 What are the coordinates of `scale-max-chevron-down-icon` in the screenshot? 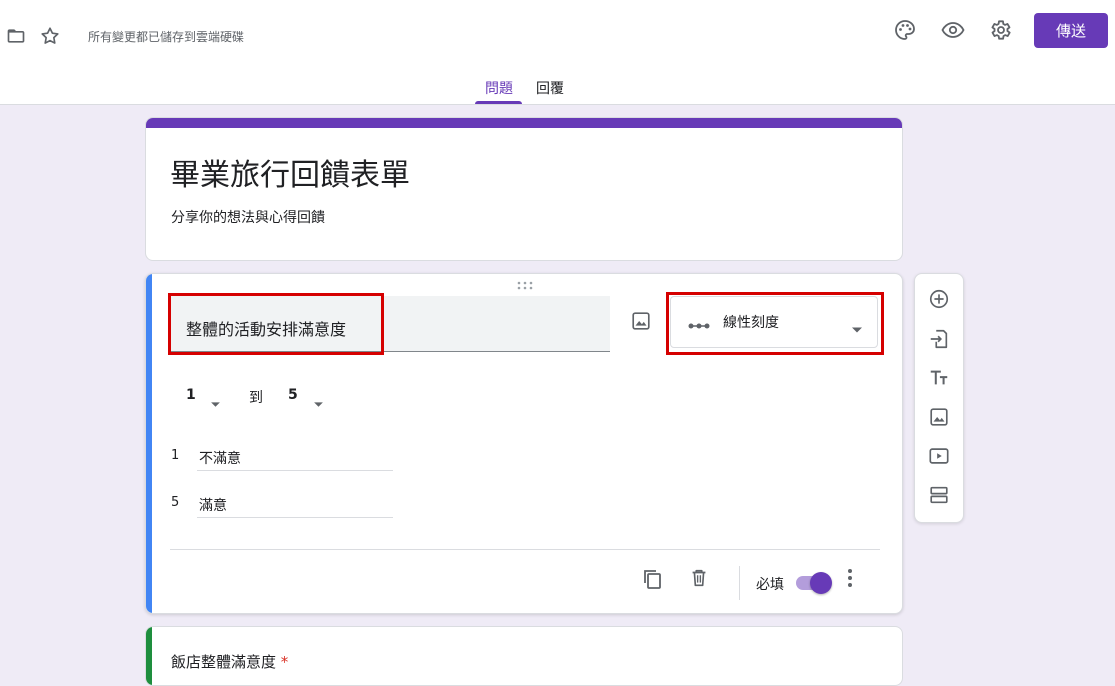 It's located at (318, 402).